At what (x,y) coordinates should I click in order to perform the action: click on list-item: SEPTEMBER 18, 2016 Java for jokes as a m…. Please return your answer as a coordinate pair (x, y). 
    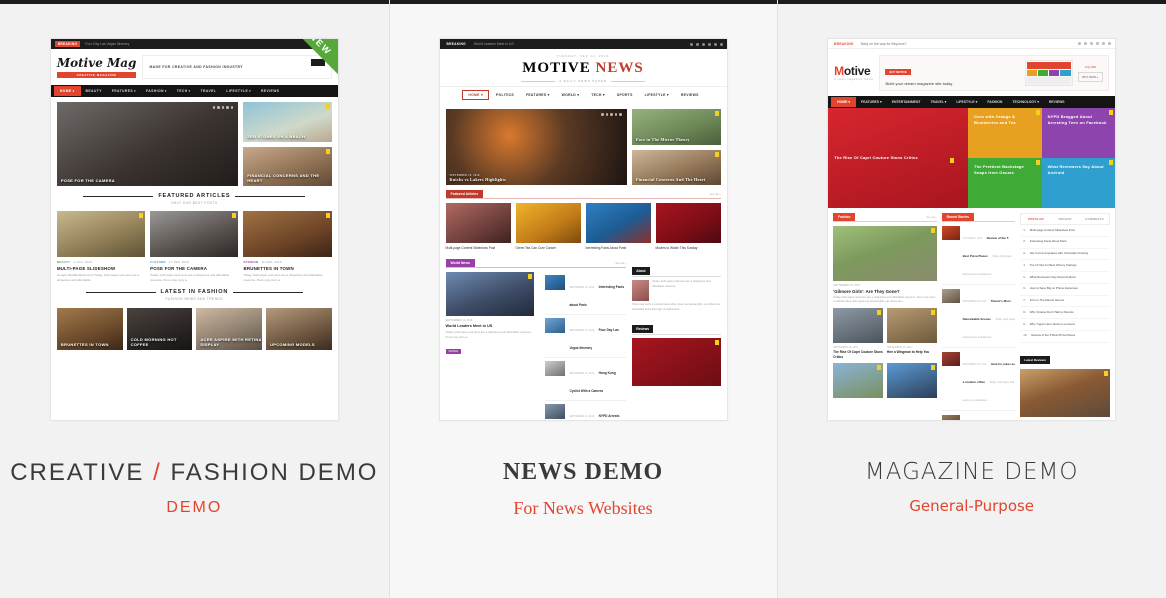
    Looking at the image, I should click on (978, 379).